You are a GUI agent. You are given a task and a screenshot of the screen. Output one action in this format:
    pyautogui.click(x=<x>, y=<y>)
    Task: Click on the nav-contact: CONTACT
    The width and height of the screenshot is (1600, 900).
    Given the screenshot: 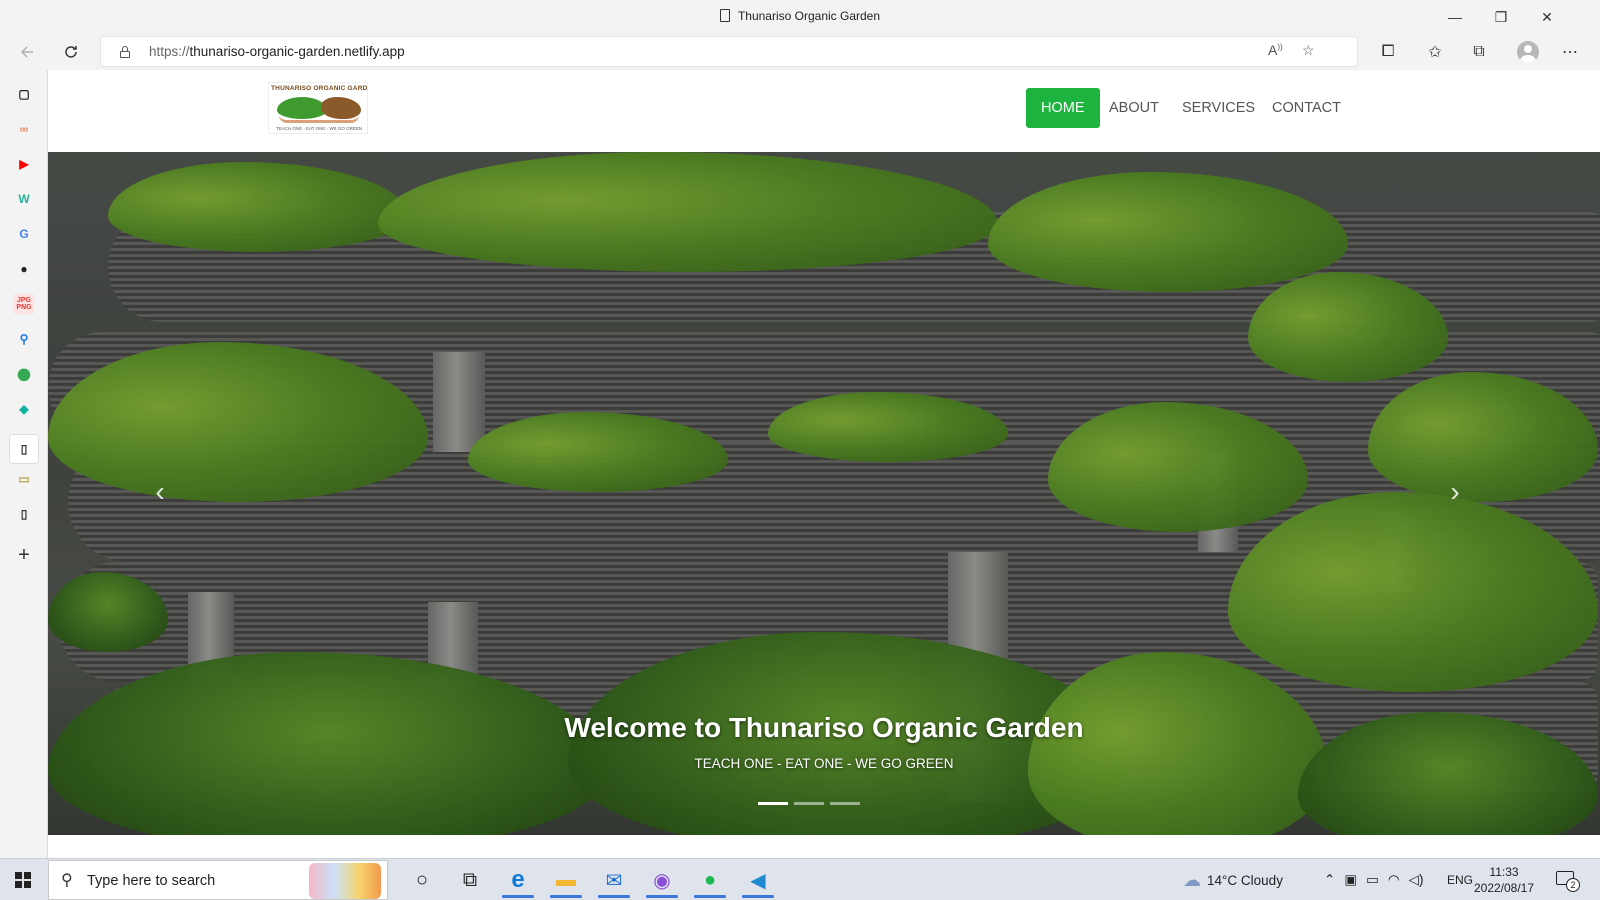 What is the action you would take?
    pyautogui.click(x=1306, y=108)
    